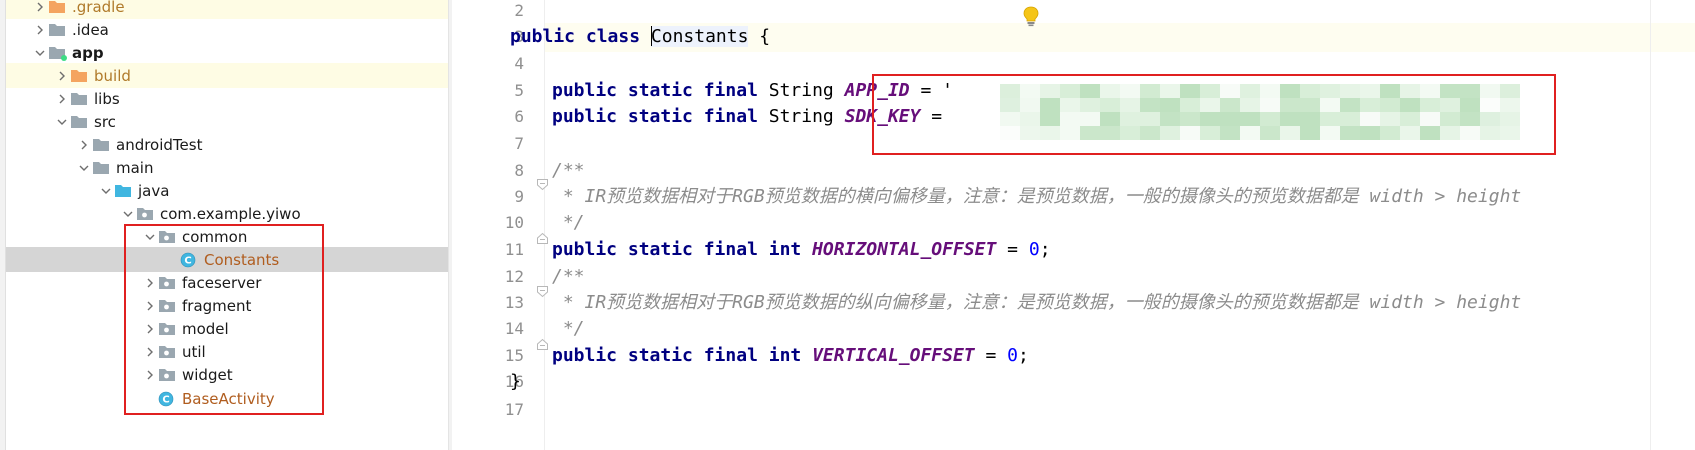 The width and height of the screenshot is (1695, 450). Describe the element at coordinates (1650, 225) in the screenshot. I see `right-margin-guide` at that location.